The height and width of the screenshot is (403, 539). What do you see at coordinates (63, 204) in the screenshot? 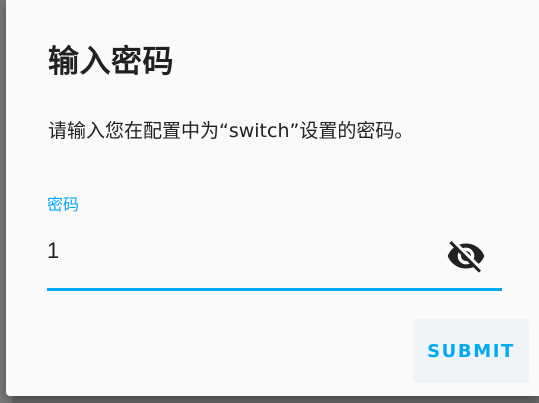
I see `password-field-label: 密码` at bounding box center [63, 204].